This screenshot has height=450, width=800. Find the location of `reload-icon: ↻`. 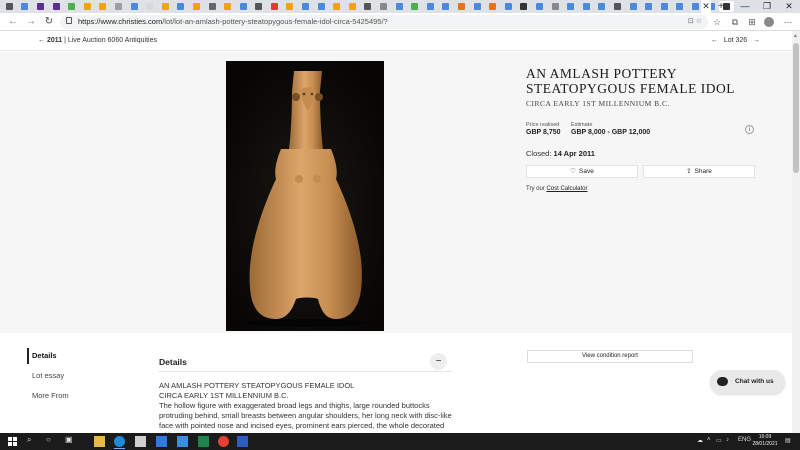

reload-icon: ↻ is located at coordinates (49, 22).